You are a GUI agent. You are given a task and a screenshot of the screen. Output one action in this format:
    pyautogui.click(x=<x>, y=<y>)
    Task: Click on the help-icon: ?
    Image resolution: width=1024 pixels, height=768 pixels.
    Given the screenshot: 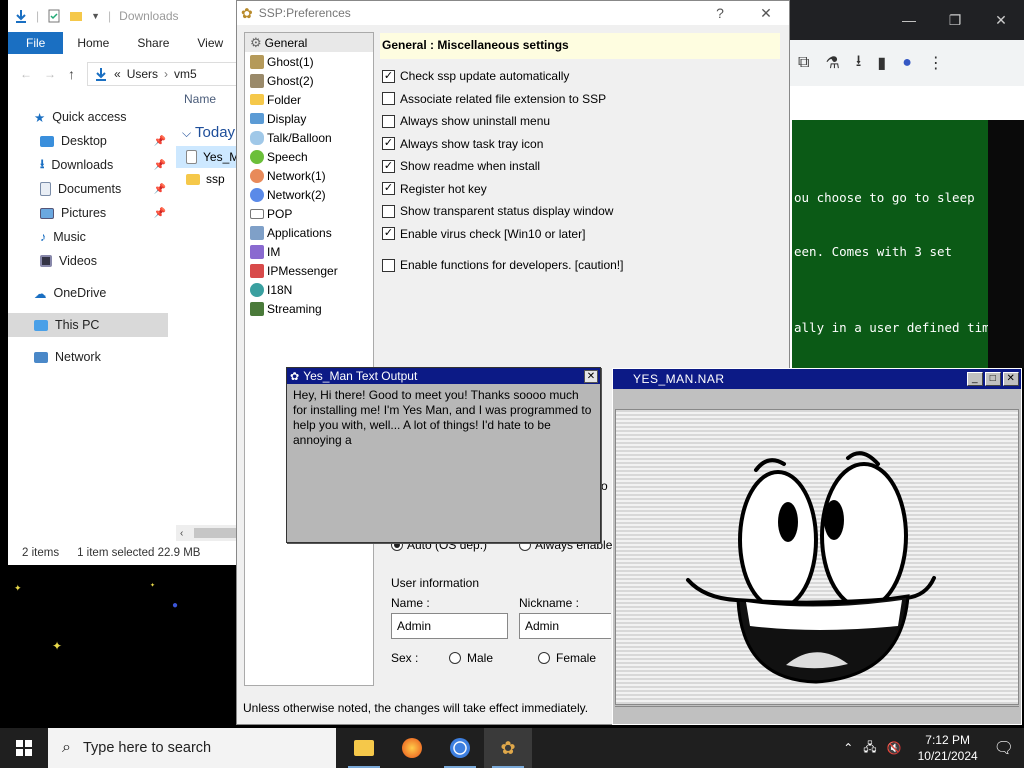 What is the action you would take?
    pyautogui.click(x=720, y=13)
    